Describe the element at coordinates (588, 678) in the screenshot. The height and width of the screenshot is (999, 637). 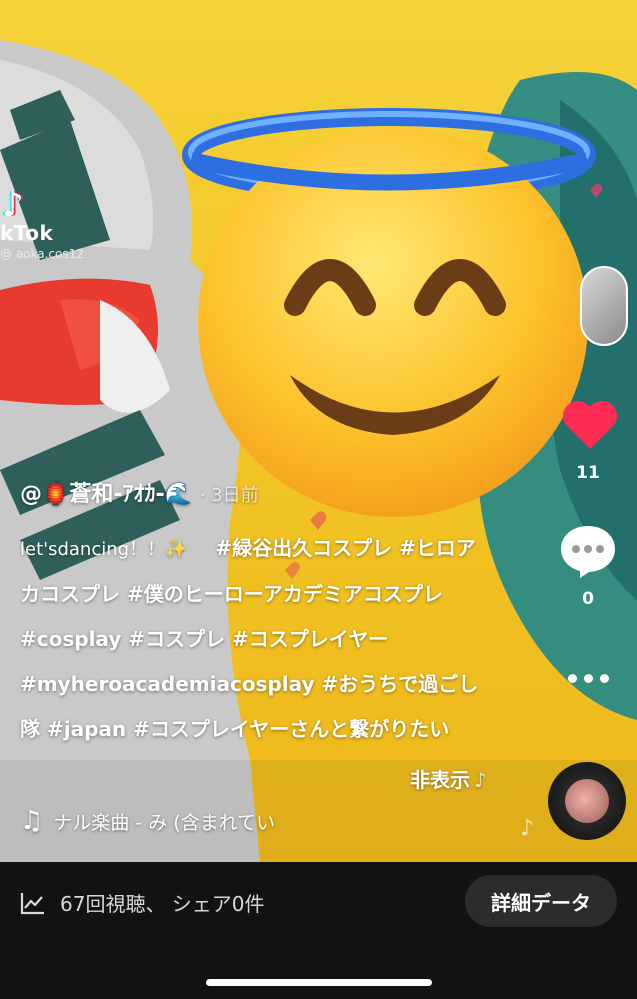
I see `more-options-button` at that location.